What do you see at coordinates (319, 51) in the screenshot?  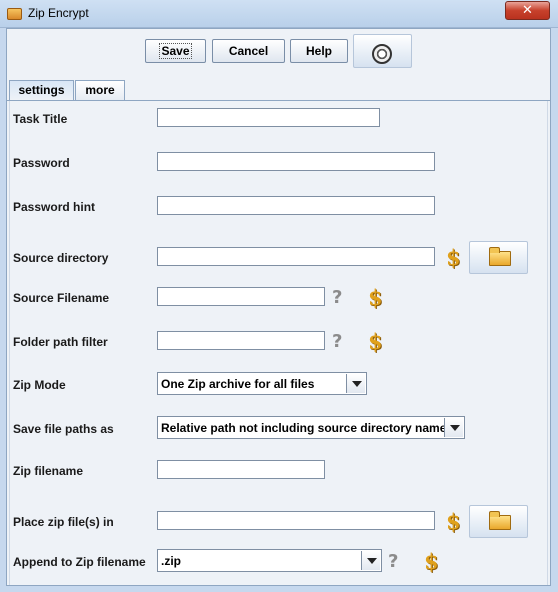 I see `help-button: Help` at bounding box center [319, 51].